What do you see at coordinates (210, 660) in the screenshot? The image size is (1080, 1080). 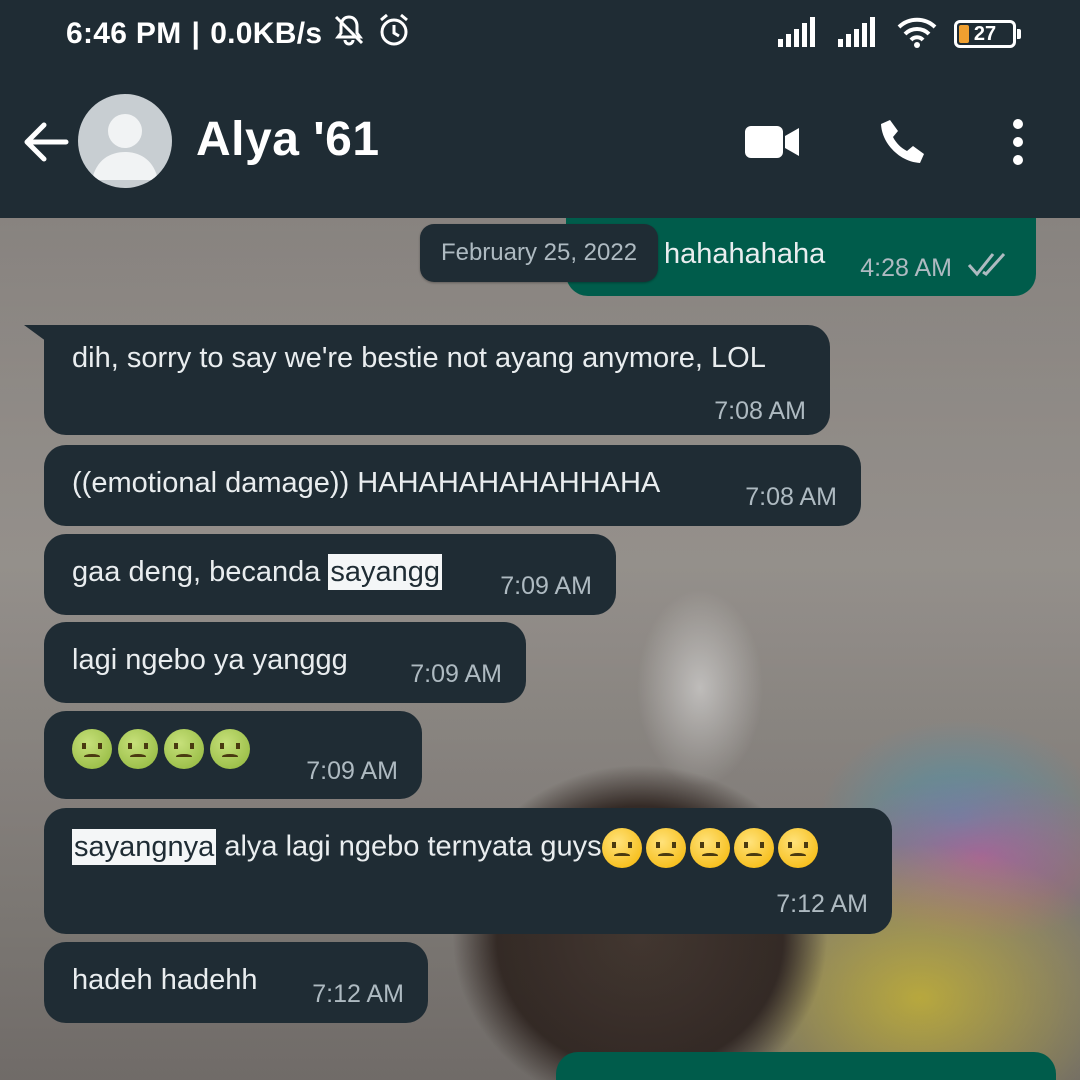 I see `message-text: lagi ngebo ya yanggg` at bounding box center [210, 660].